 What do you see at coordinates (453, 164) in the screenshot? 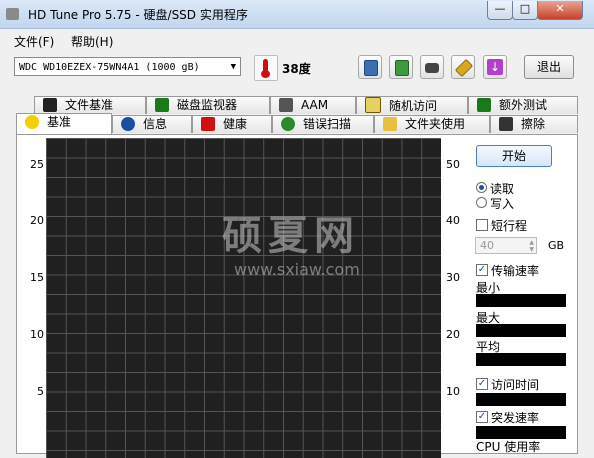
I see `y-right-tick: 50` at bounding box center [453, 164].